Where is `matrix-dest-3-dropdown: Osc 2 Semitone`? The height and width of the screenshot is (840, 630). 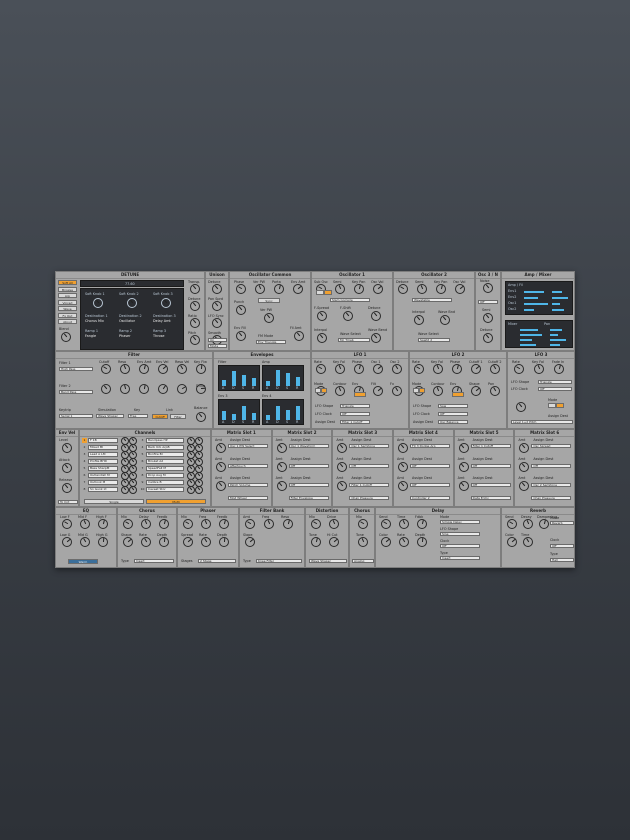 matrix-dest-3-dropdown: Osc 2 Semitone is located at coordinates (551, 485).